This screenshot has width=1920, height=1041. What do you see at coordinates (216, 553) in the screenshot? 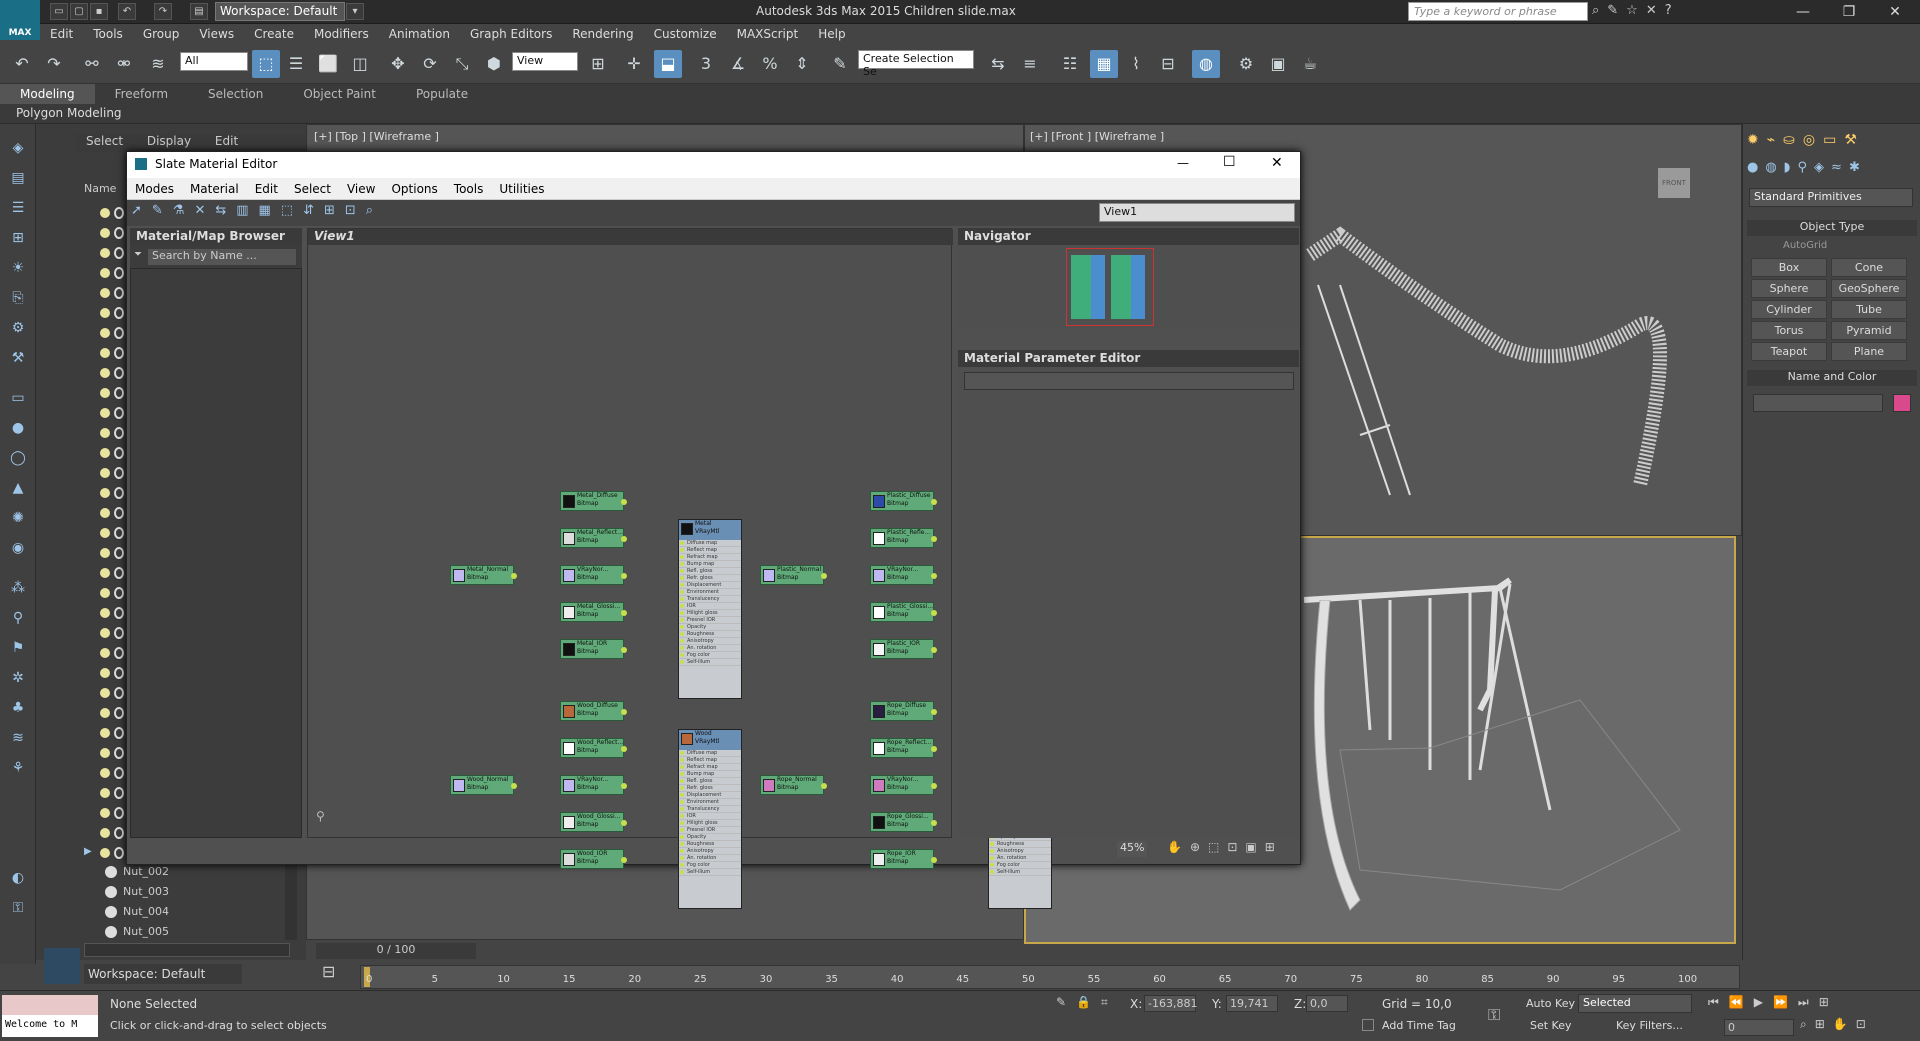
I see `browser-list` at bounding box center [216, 553].